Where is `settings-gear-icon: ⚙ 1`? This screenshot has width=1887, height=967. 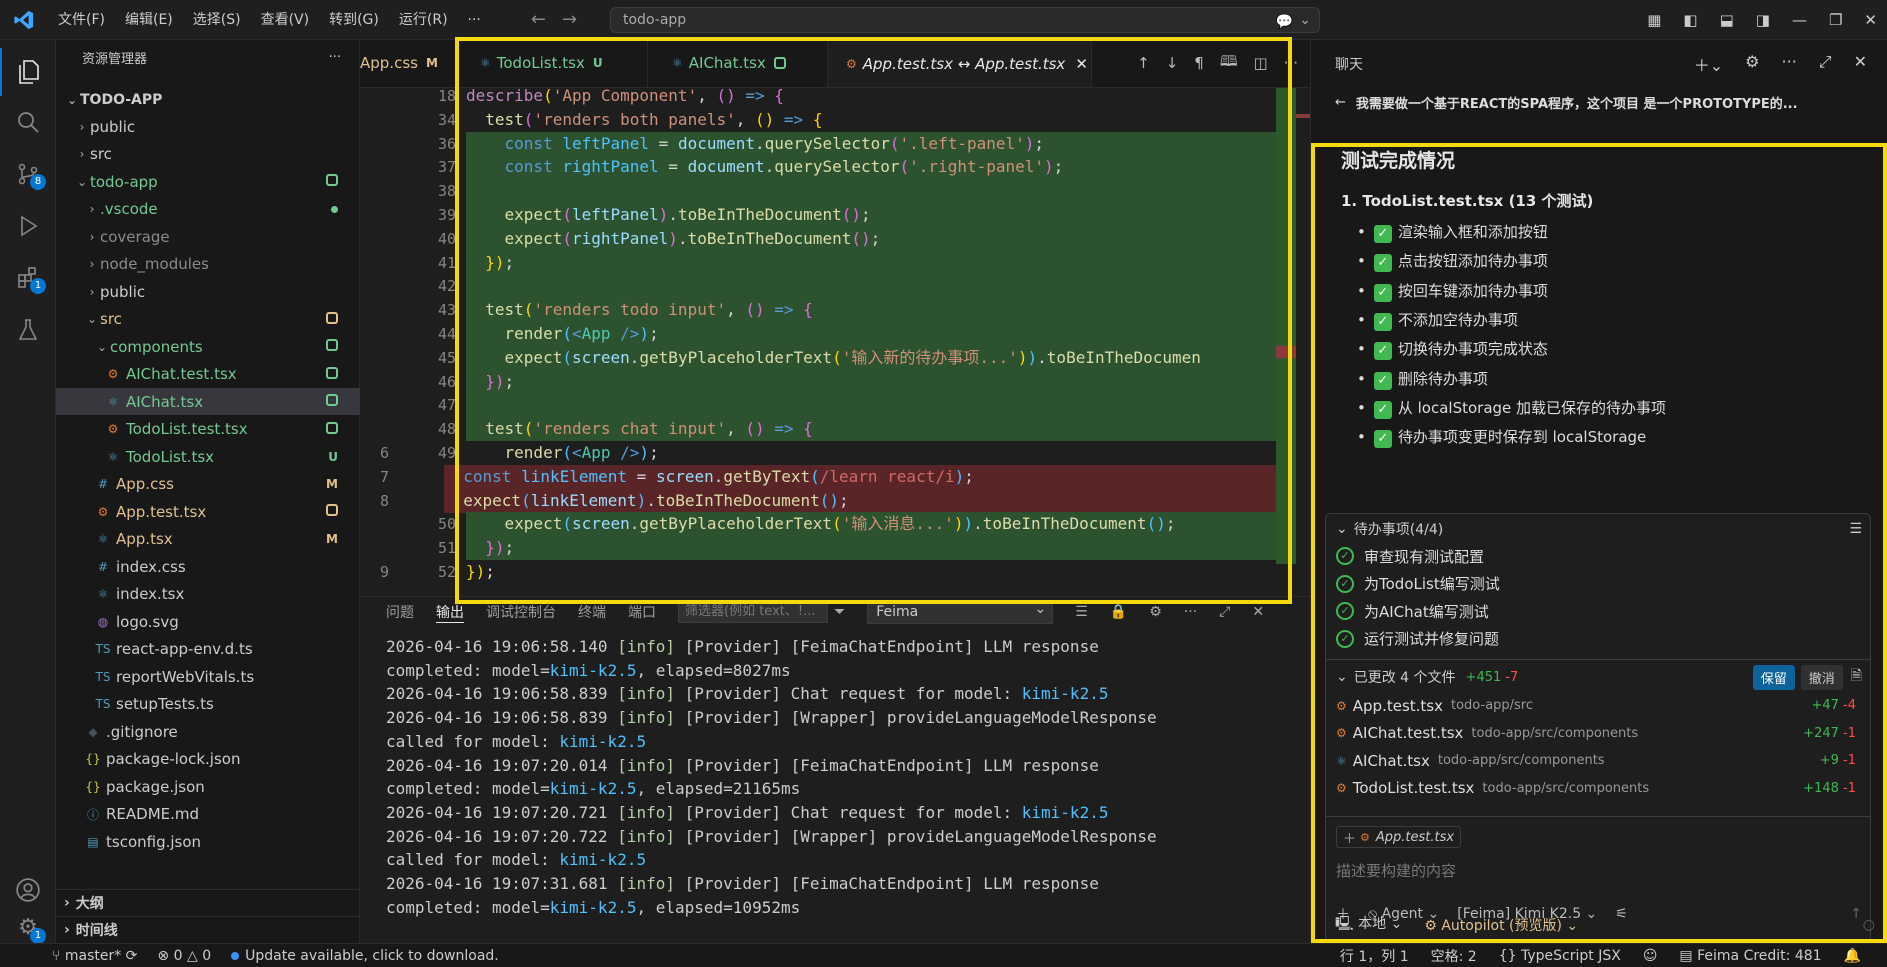
settings-gear-icon: ⚙ 1 is located at coordinates (28, 927).